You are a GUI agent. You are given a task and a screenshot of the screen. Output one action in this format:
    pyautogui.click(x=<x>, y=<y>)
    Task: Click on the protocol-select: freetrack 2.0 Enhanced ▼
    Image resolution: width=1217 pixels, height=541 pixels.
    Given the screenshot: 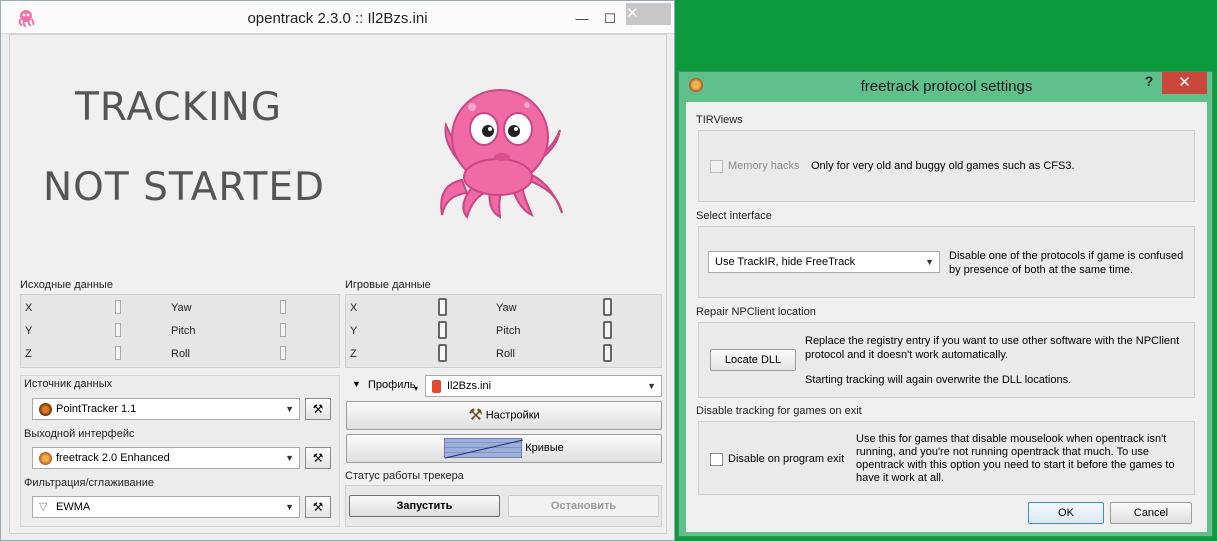 What is the action you would take?
    pyautogui.click(x=166, y=458)
    